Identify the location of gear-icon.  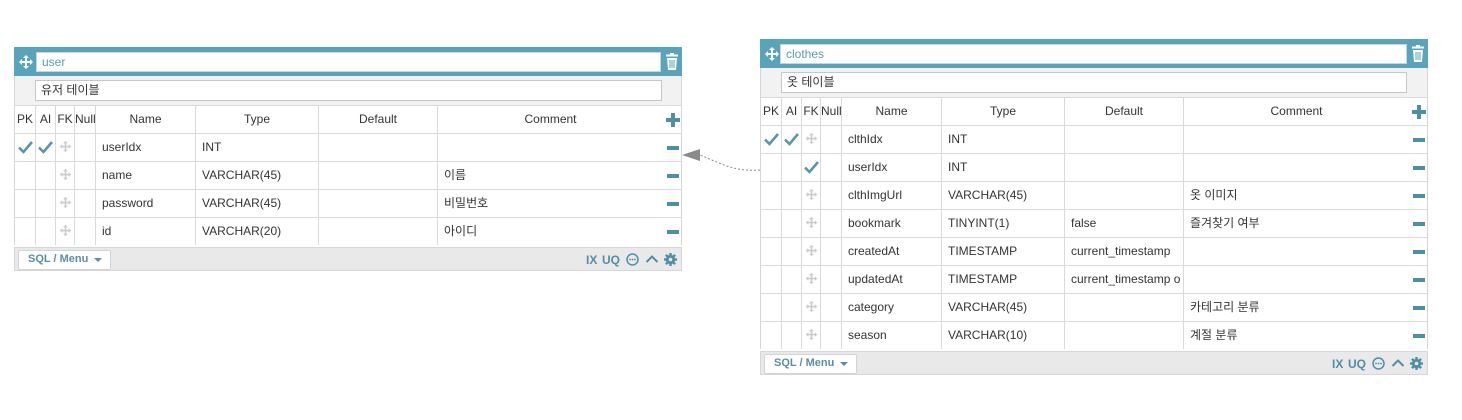
(670, 259).